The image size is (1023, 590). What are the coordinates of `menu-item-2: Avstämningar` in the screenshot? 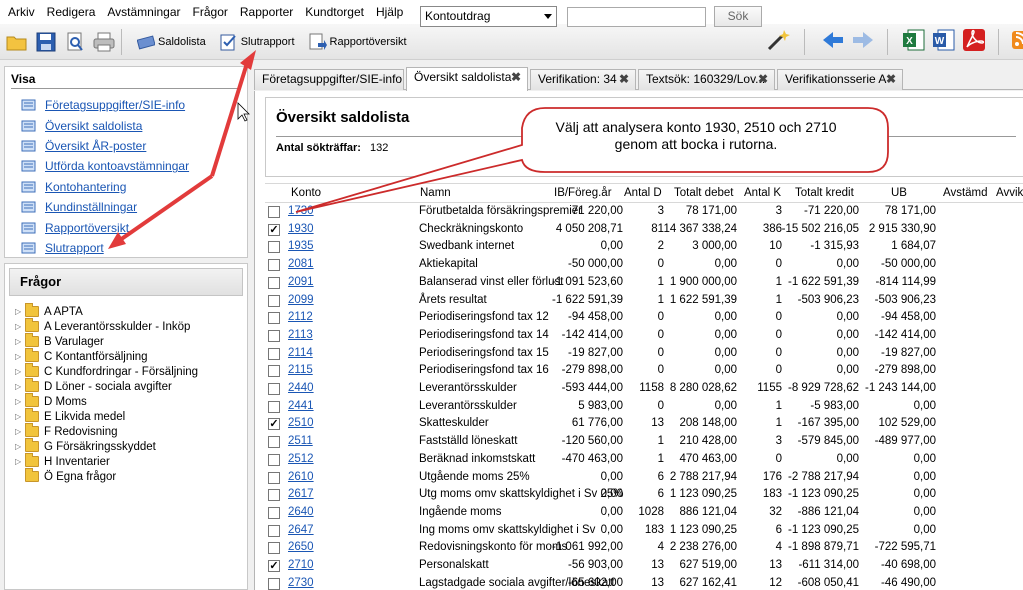 It's located at (145, 12).